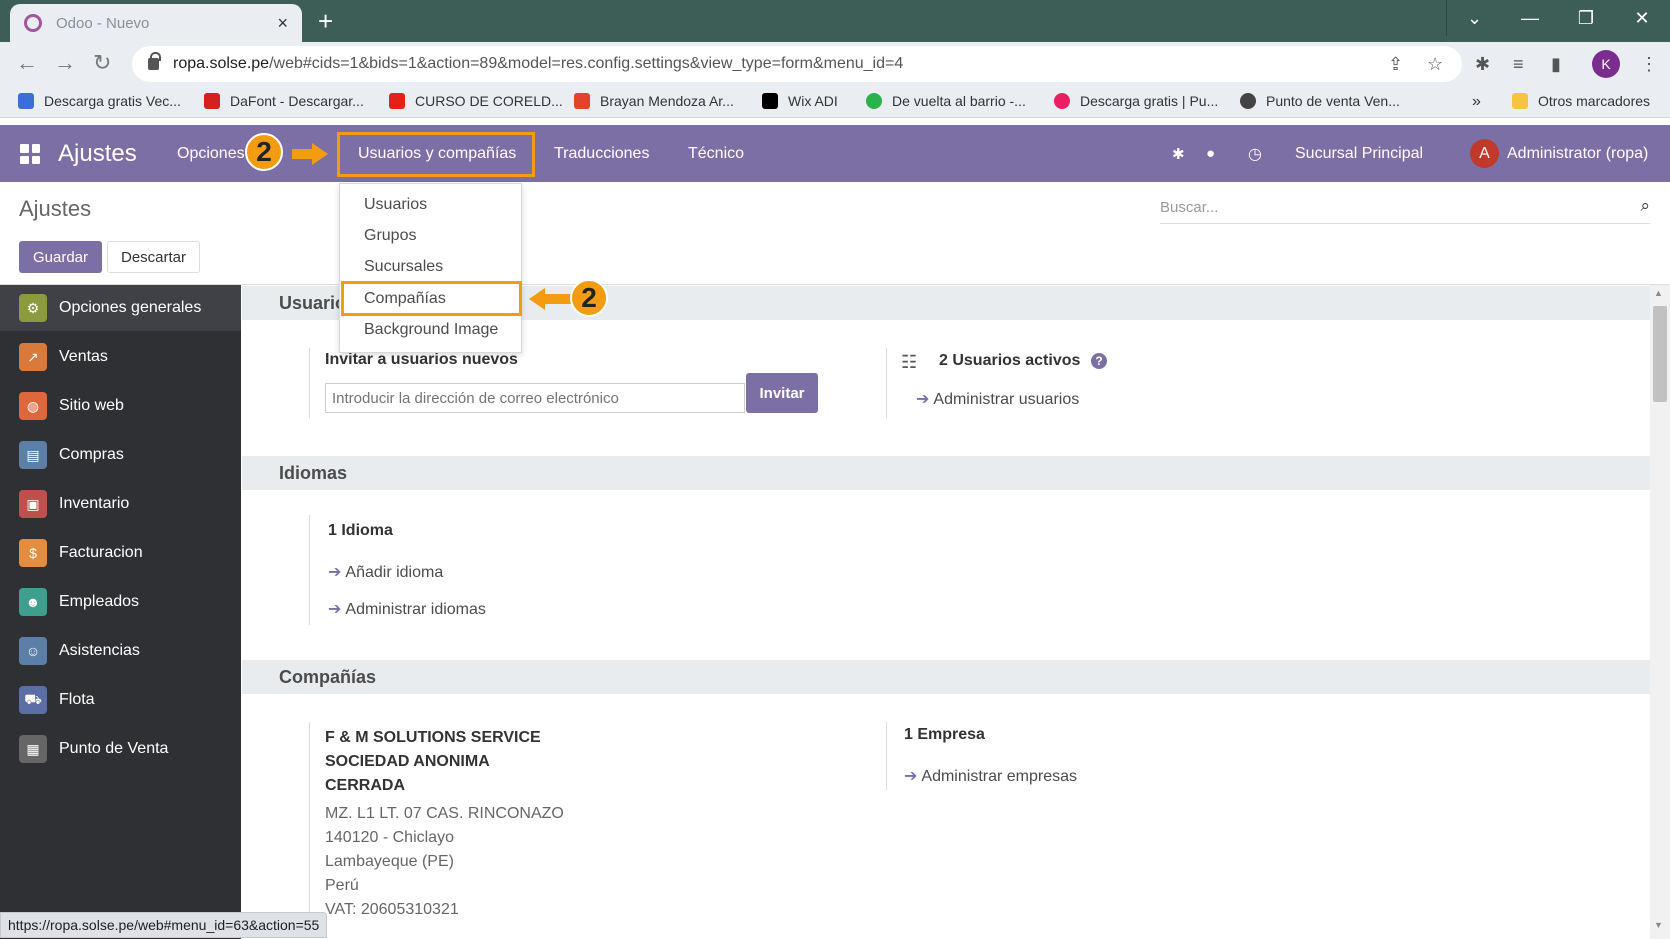  Describe the element at coordinates (120, 651) in the screenshot. I see `sidebar-item-asistencias: ☺ Asistencias` at that location.